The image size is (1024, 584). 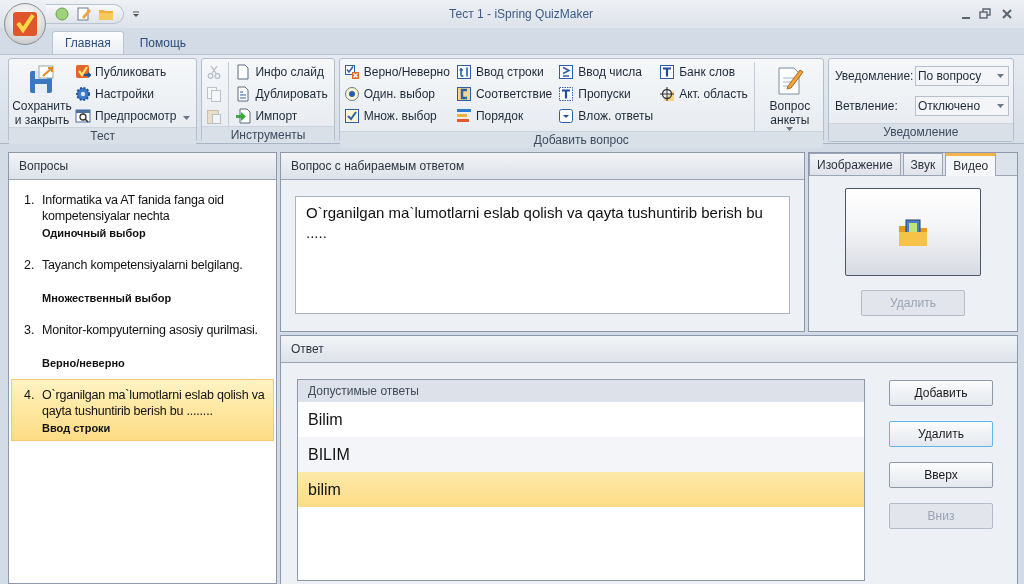 What do you see at coordinates (789, 96) in the screenshot?
I see `ribbon-button: Вопрос анкеты` at bounding box center [789, 96].